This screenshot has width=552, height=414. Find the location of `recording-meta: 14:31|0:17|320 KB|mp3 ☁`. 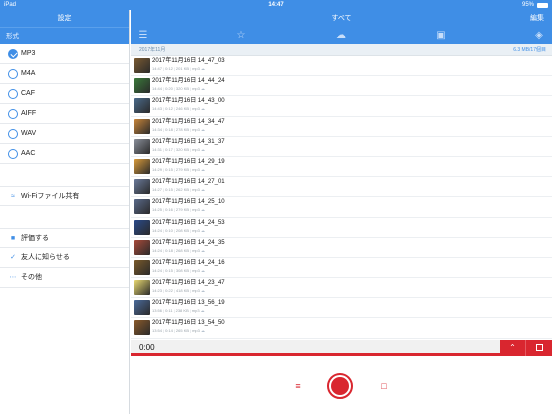

recording-meta: 14:31|0:17|320 KB|mp3 ☁ is located at coordinates (178, 149).